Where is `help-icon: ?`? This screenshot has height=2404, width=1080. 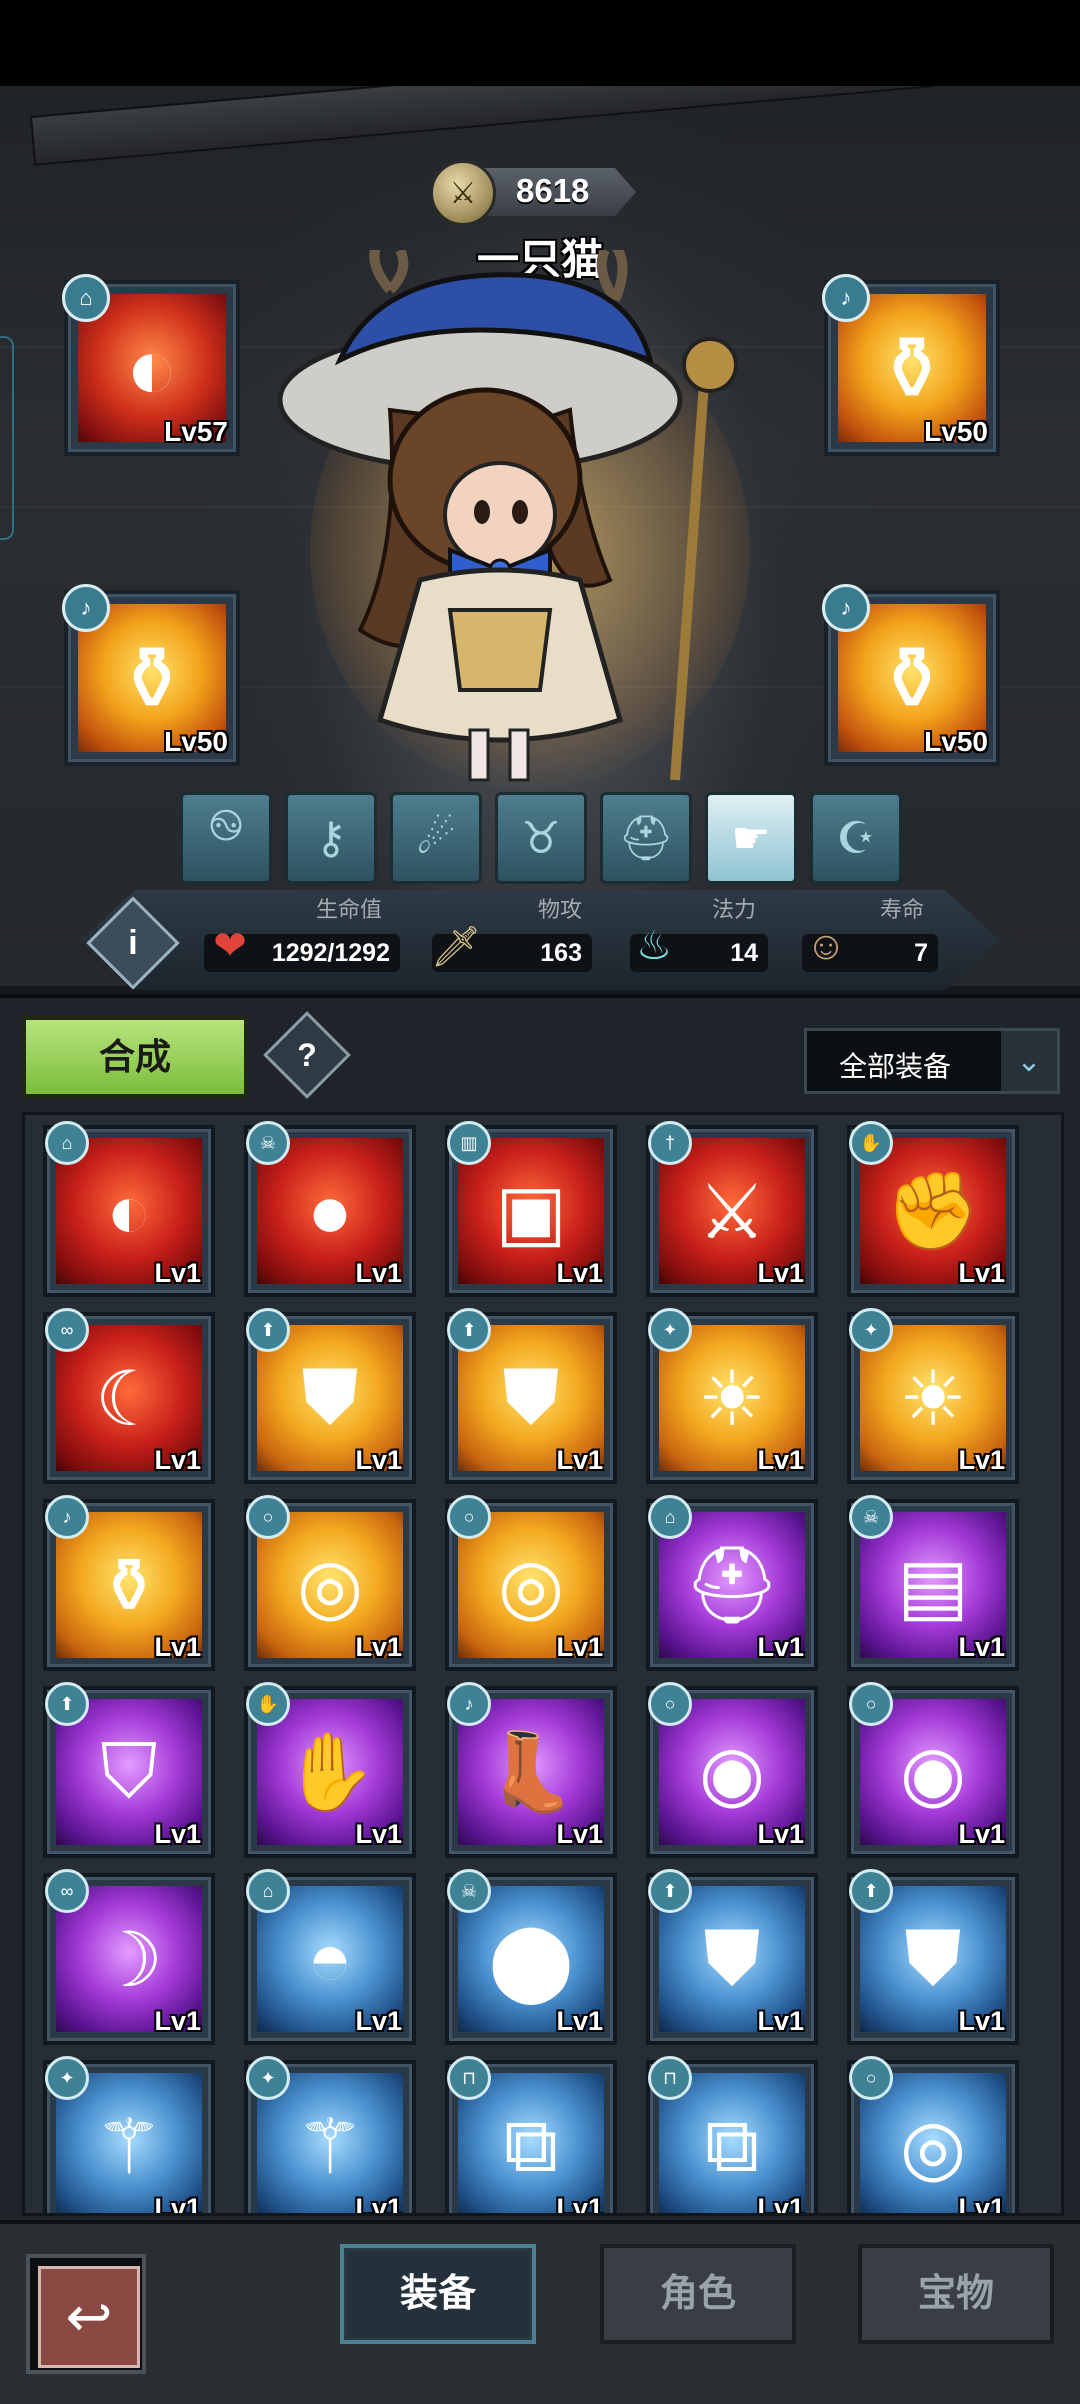
help-icon: ? is located at coordinates (307, 1054).